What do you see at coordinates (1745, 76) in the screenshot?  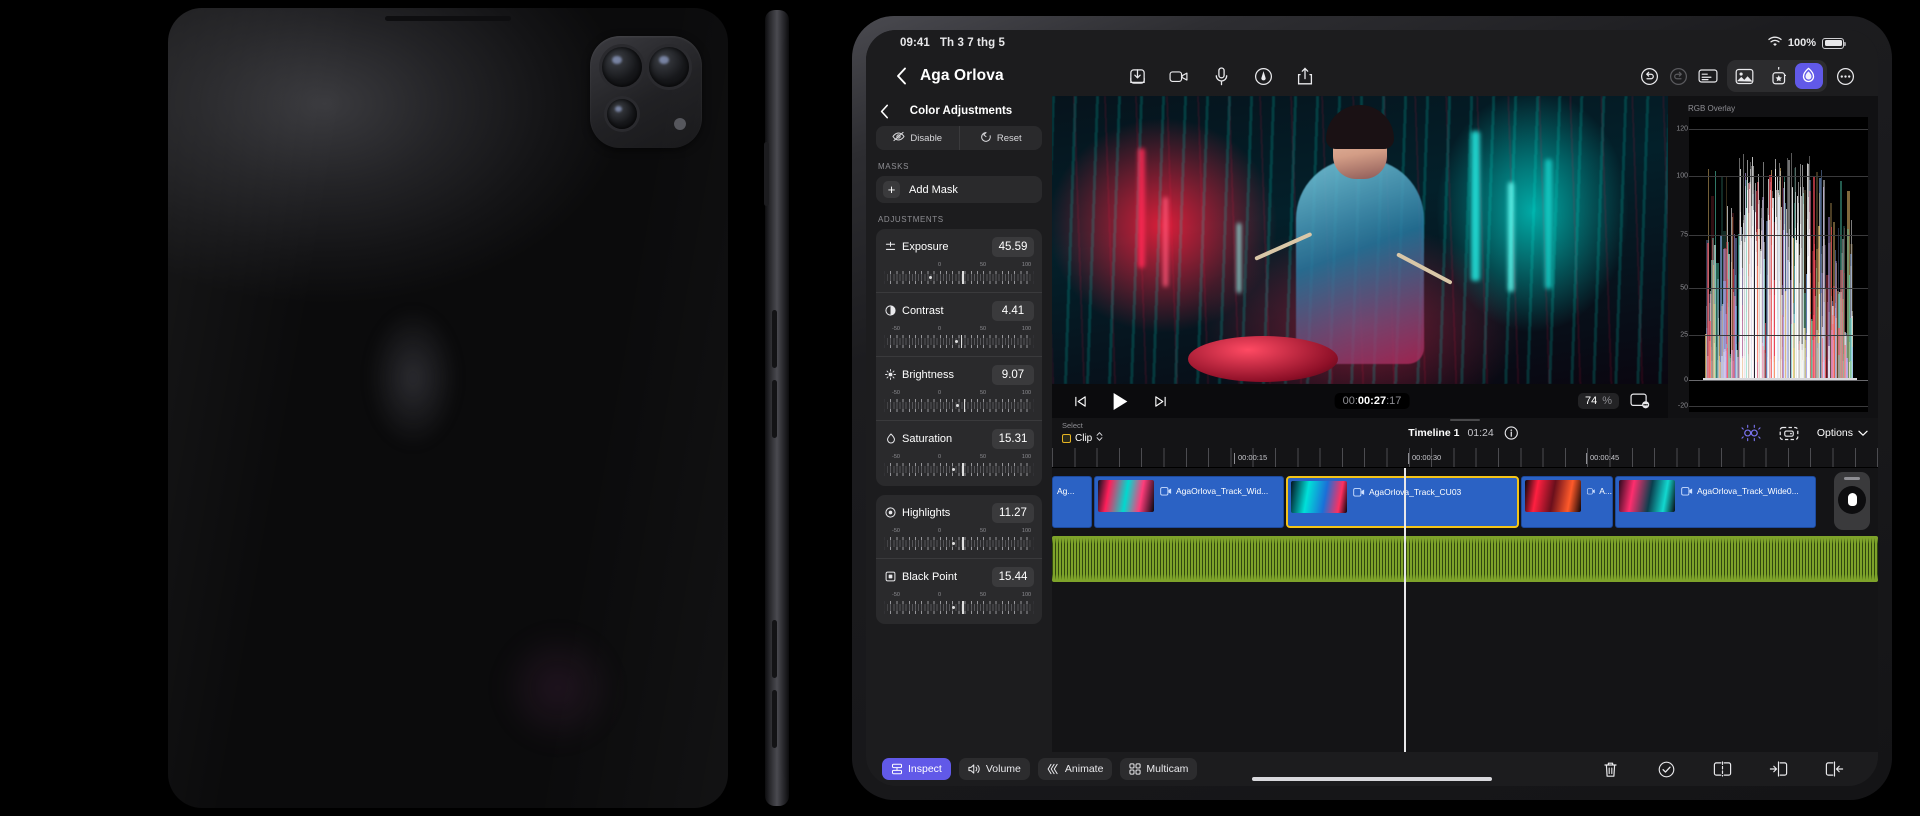 I see `media-library-icon` at bounding box center [1745, 76].